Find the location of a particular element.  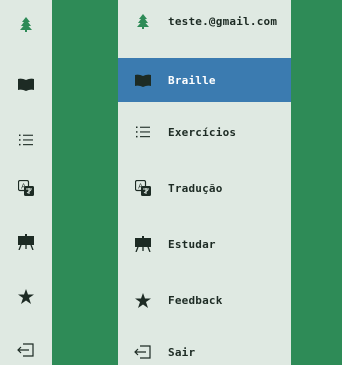

drawer-item-label: Estudar is located at coordinates (192, 244).